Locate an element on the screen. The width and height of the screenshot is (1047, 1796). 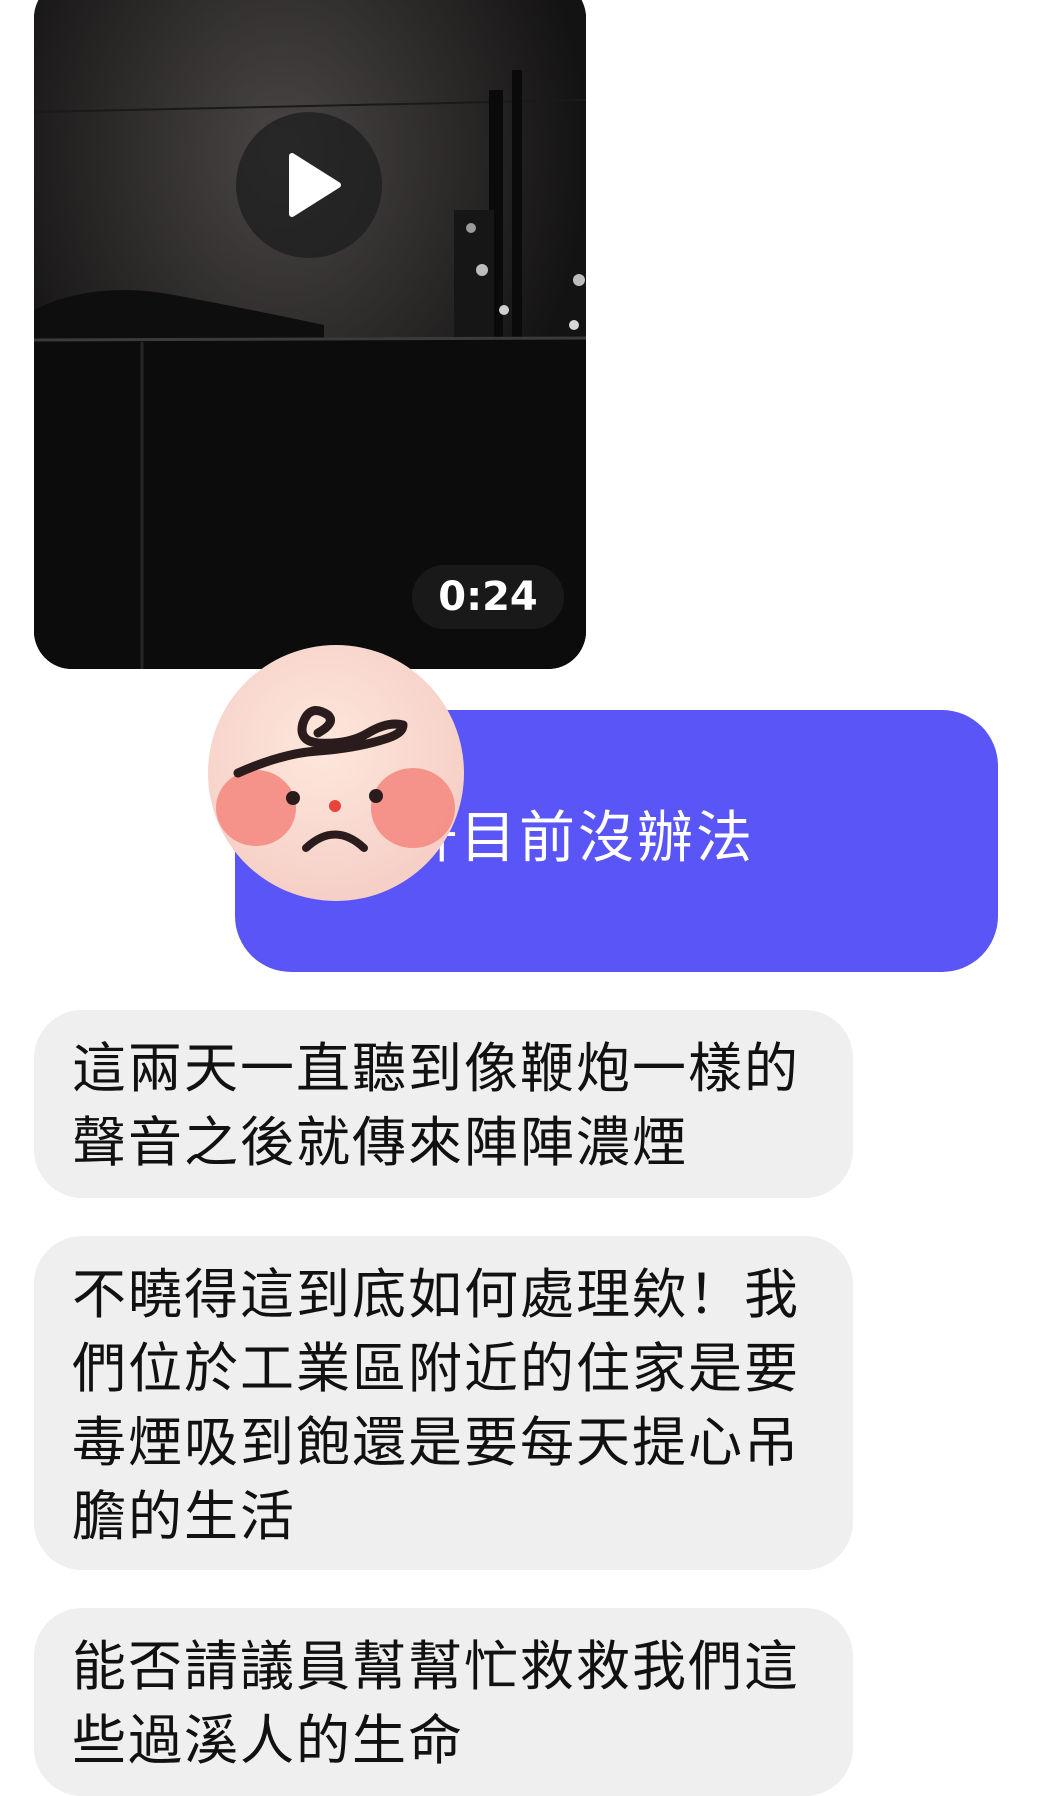
incoming-message-bubble: 能否請議員幫幫忙救救我們這些過溪人的生命 is located at coordinates (443, 1702).